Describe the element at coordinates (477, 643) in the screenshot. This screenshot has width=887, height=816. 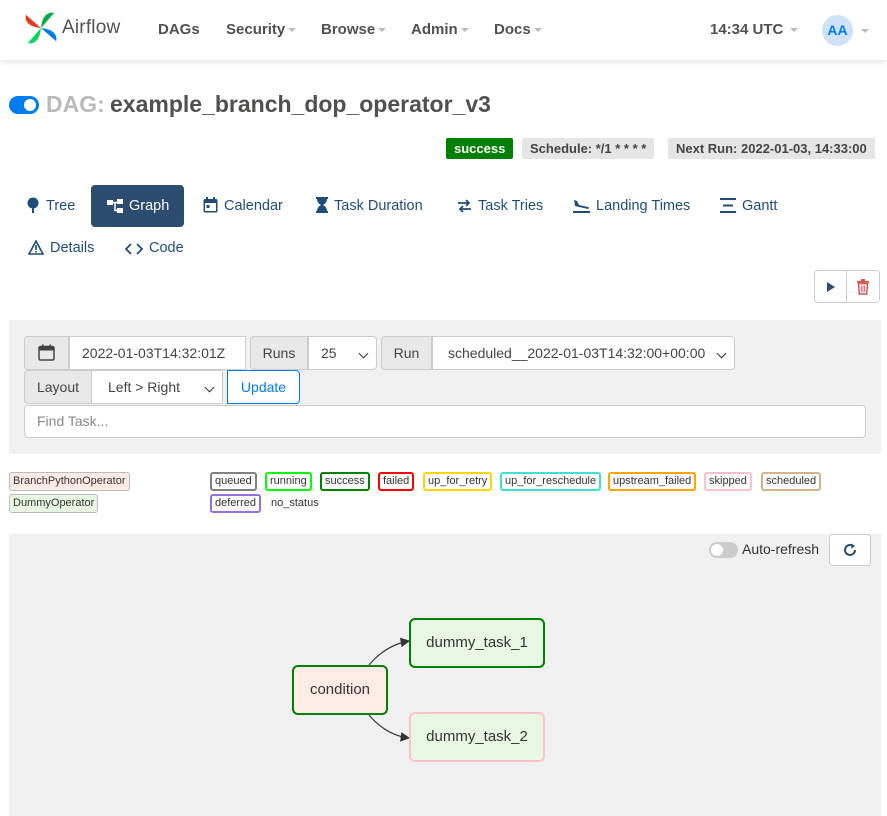
I see `task-node-dummy-task-1: dummy_task_1` at that location.